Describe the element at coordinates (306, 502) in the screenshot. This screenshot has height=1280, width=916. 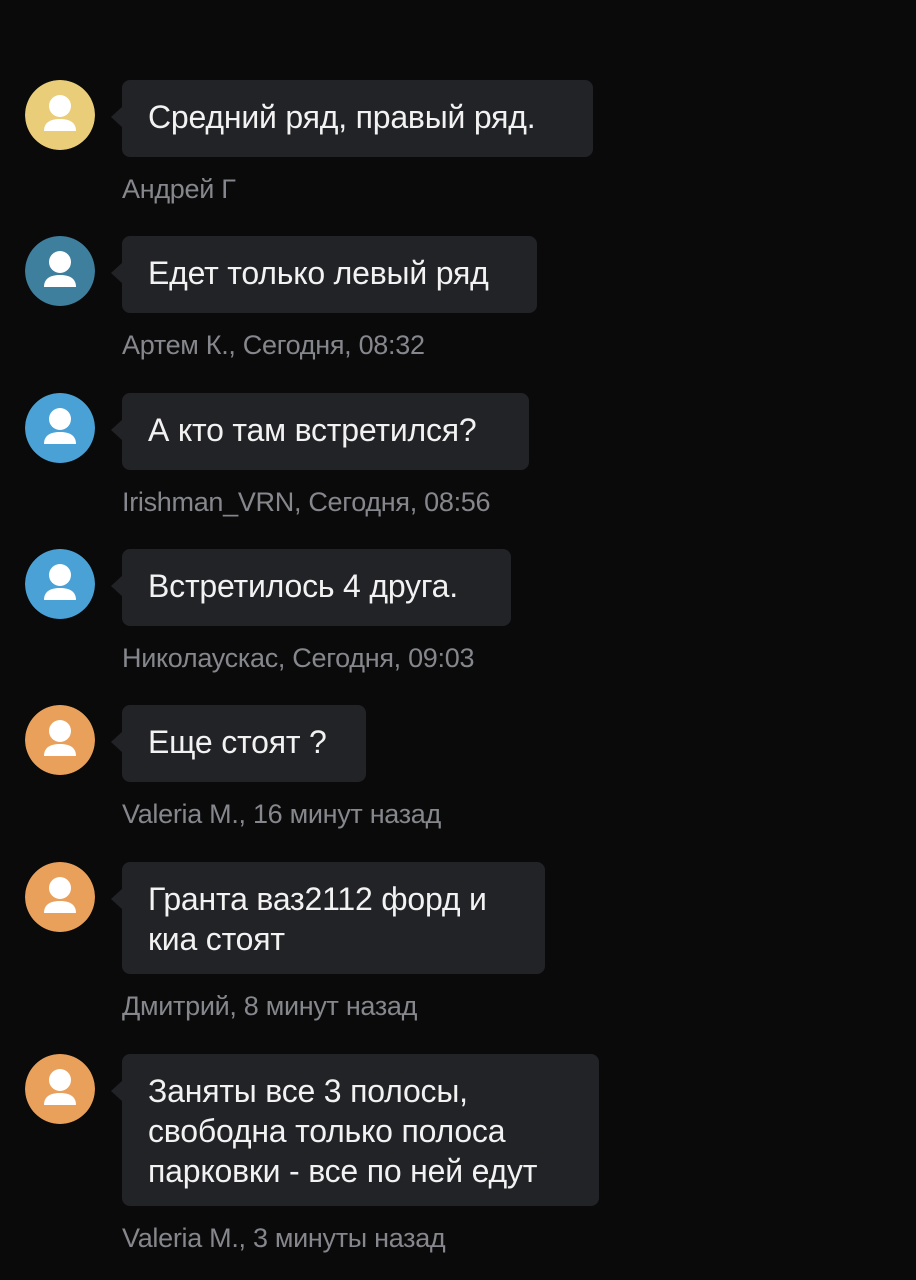
I see `message-meta: Irishman_VRN, Сегодня, 08:56` at that location.